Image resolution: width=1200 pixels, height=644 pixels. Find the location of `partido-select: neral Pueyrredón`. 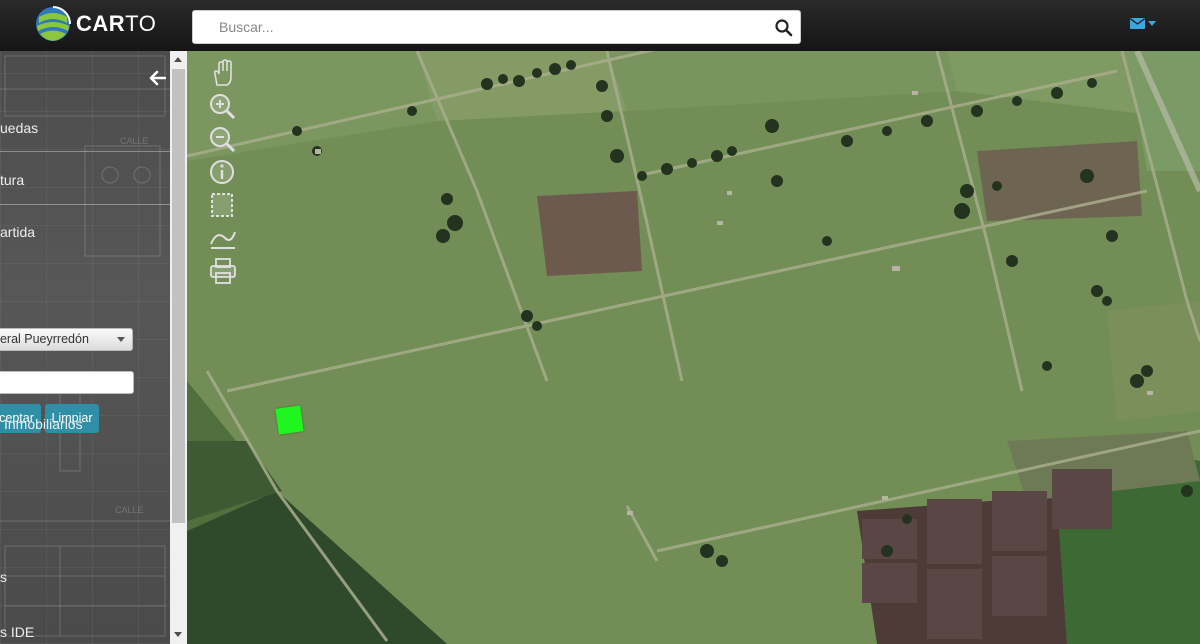

partido-select: neral Pueyrredón is located at coordinates (66, 339).